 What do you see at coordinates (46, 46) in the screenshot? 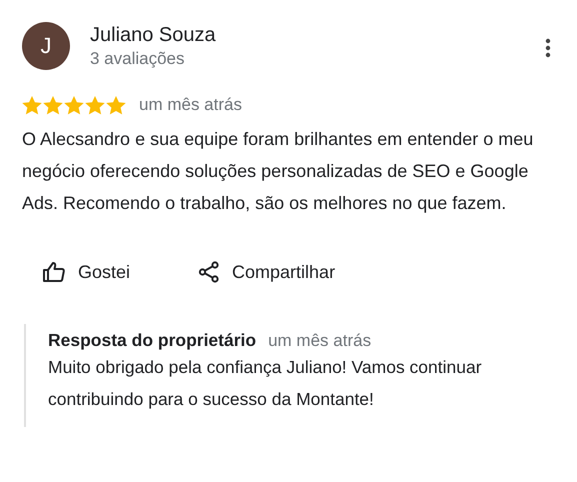
I see `avatar: J` at bounding box center [46, 46].